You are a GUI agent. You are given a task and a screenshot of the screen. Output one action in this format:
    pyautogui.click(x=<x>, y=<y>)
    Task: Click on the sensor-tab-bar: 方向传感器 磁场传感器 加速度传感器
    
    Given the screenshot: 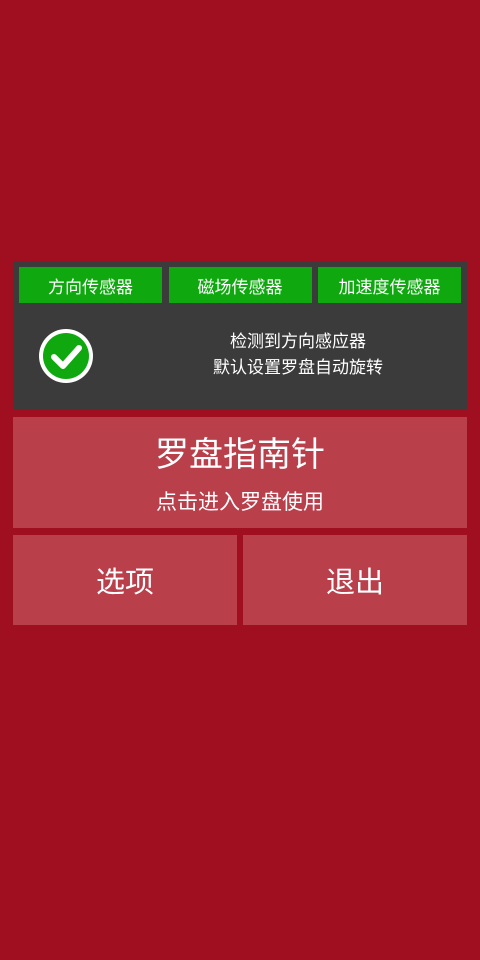 What is the action you would take?
    pyautogui.click(x=240, y=285)
    